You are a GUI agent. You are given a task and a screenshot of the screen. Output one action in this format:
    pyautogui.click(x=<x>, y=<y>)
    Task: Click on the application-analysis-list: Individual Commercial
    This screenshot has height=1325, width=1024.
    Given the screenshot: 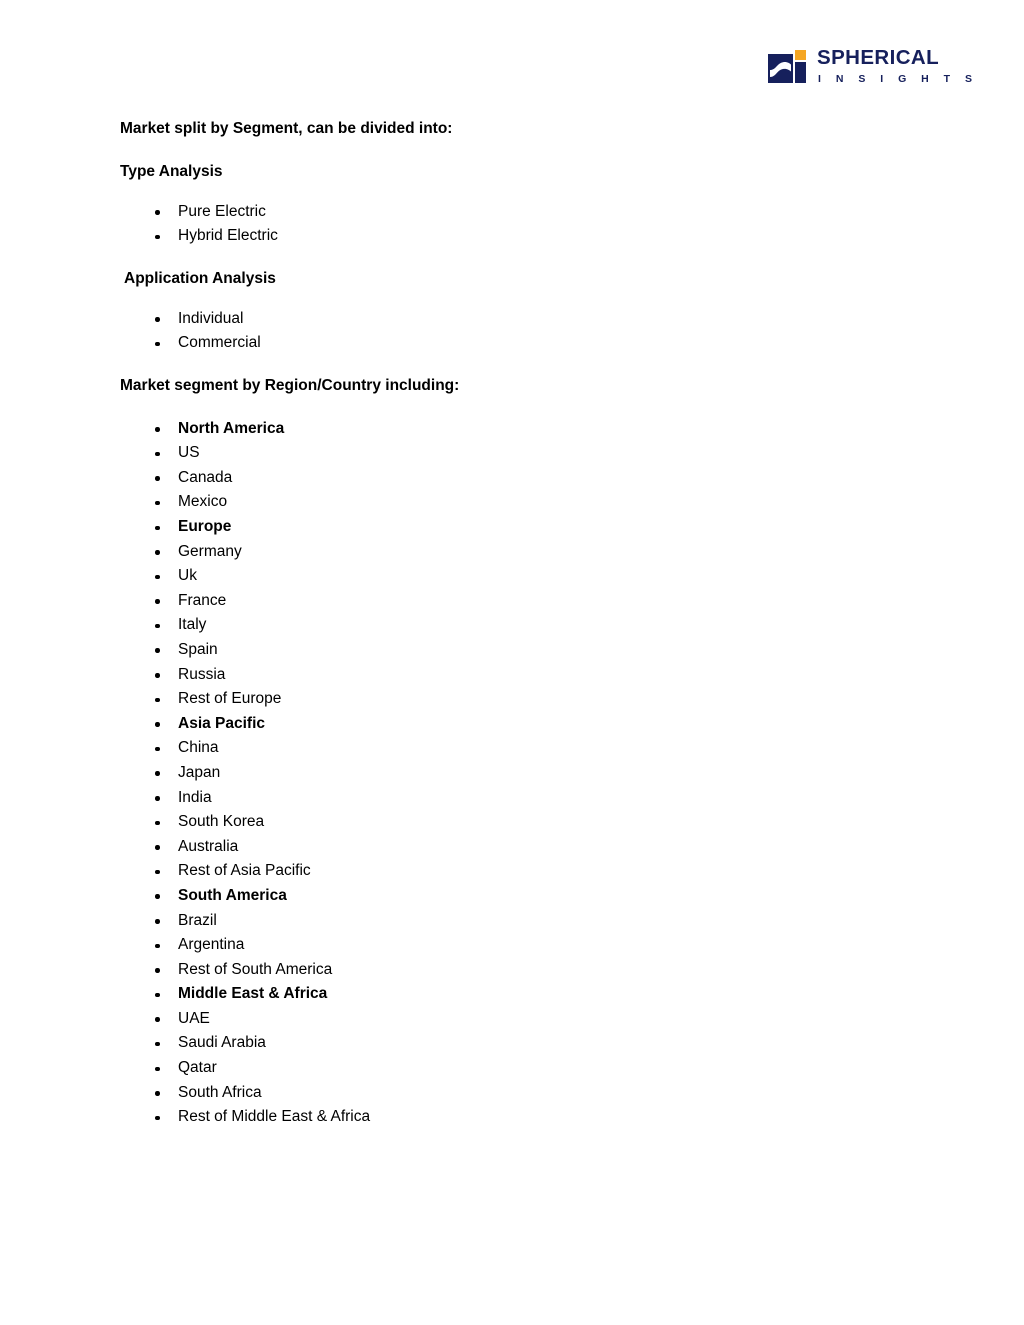 What is the action you would take?
    pyautogui.click(x=520, y=331)
    